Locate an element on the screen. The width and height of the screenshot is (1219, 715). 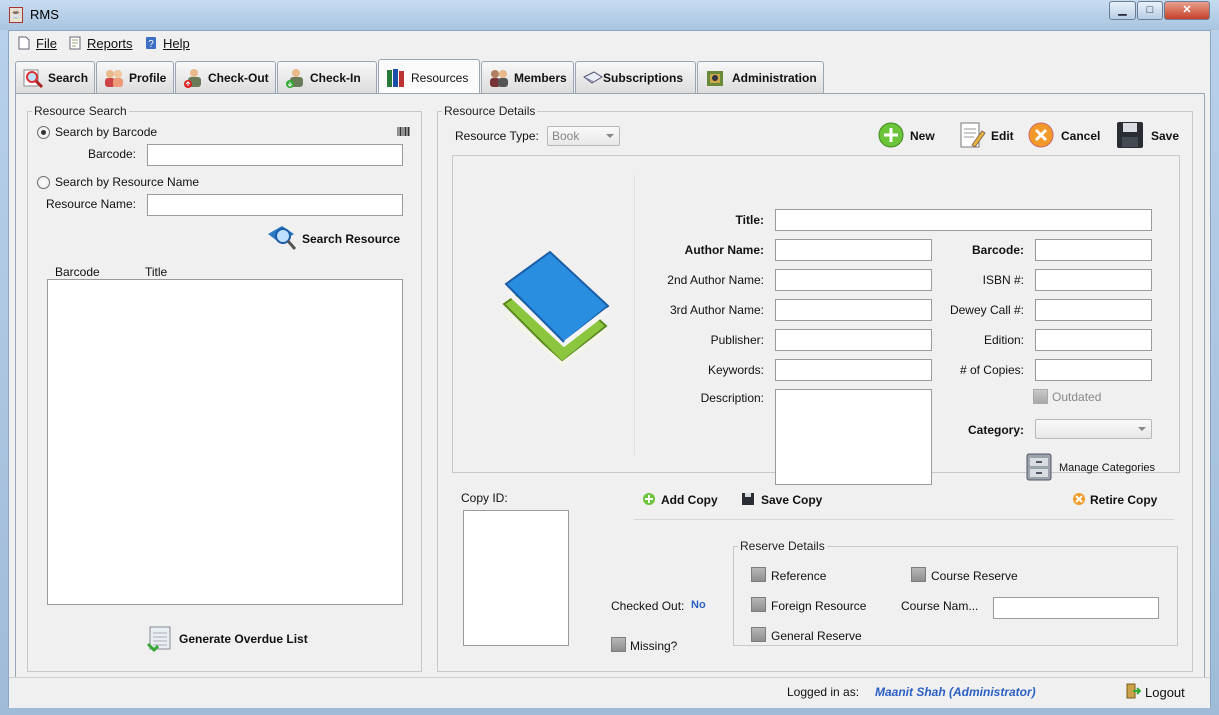
barcode-input is located at coordinates (275, 155).